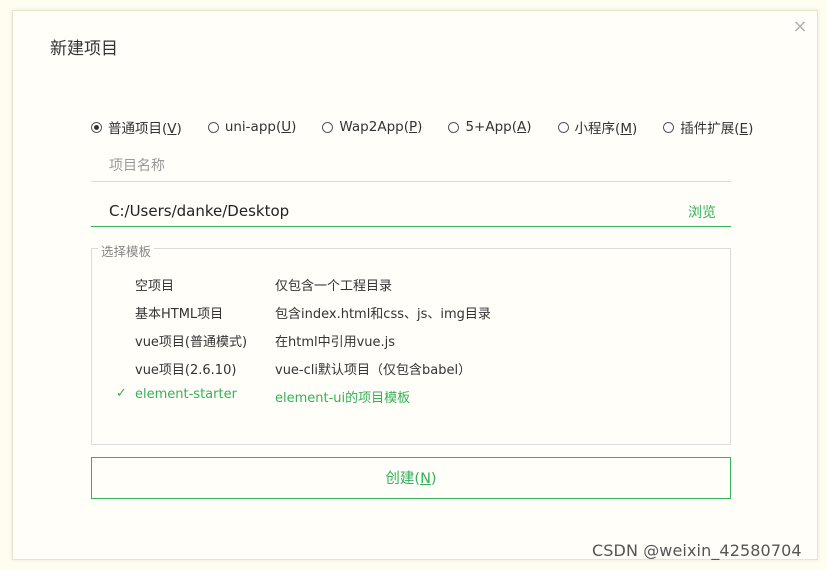  Describe the element at coordinates (411, 283) in the screenshot. I see `template-item-empty: 空项目 仅包含一个工程目录` at that location.